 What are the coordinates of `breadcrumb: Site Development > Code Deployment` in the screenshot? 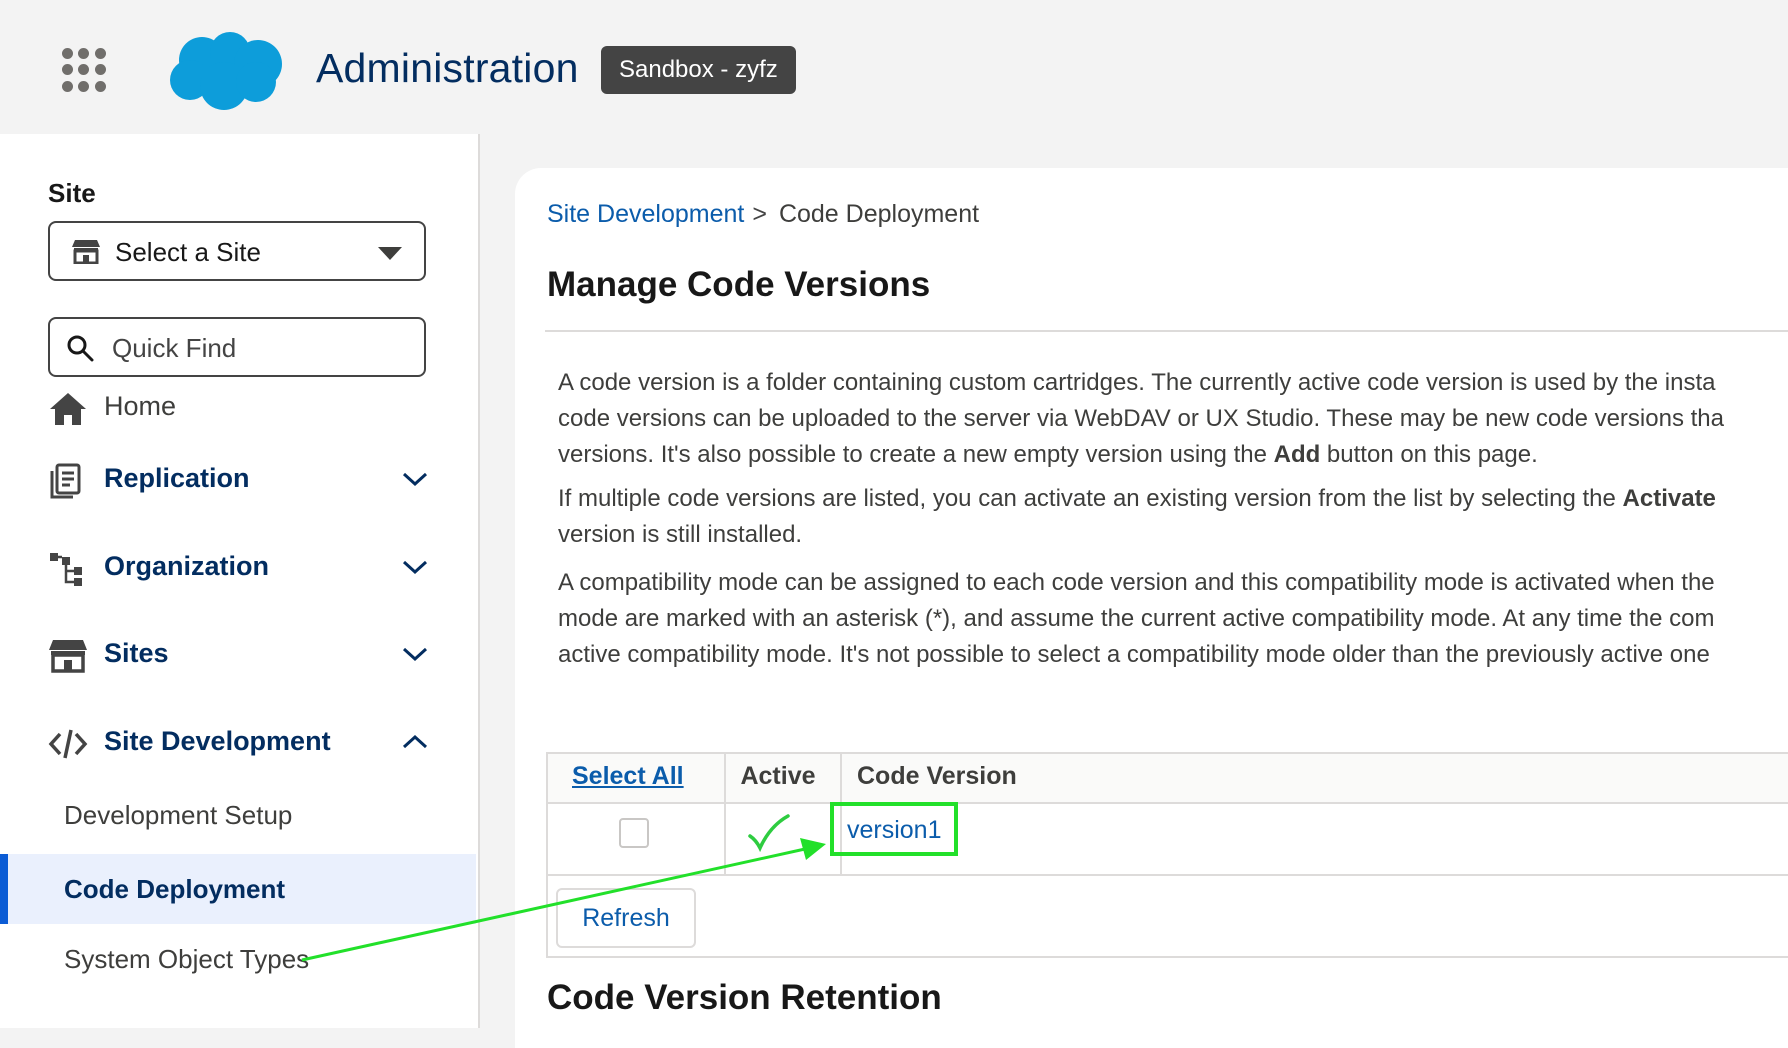 It's located at (763, 214).